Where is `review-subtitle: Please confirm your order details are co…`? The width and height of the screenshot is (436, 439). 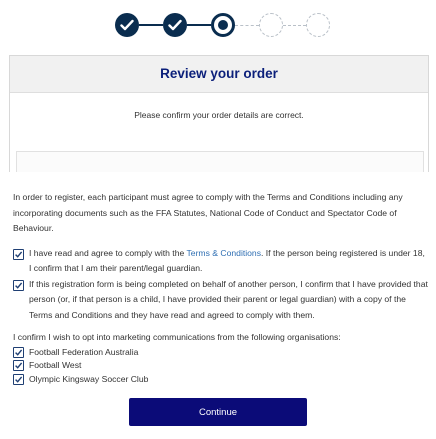
review-subtitle: Please confirm your order details are co… is located at coordinates (219, 115).